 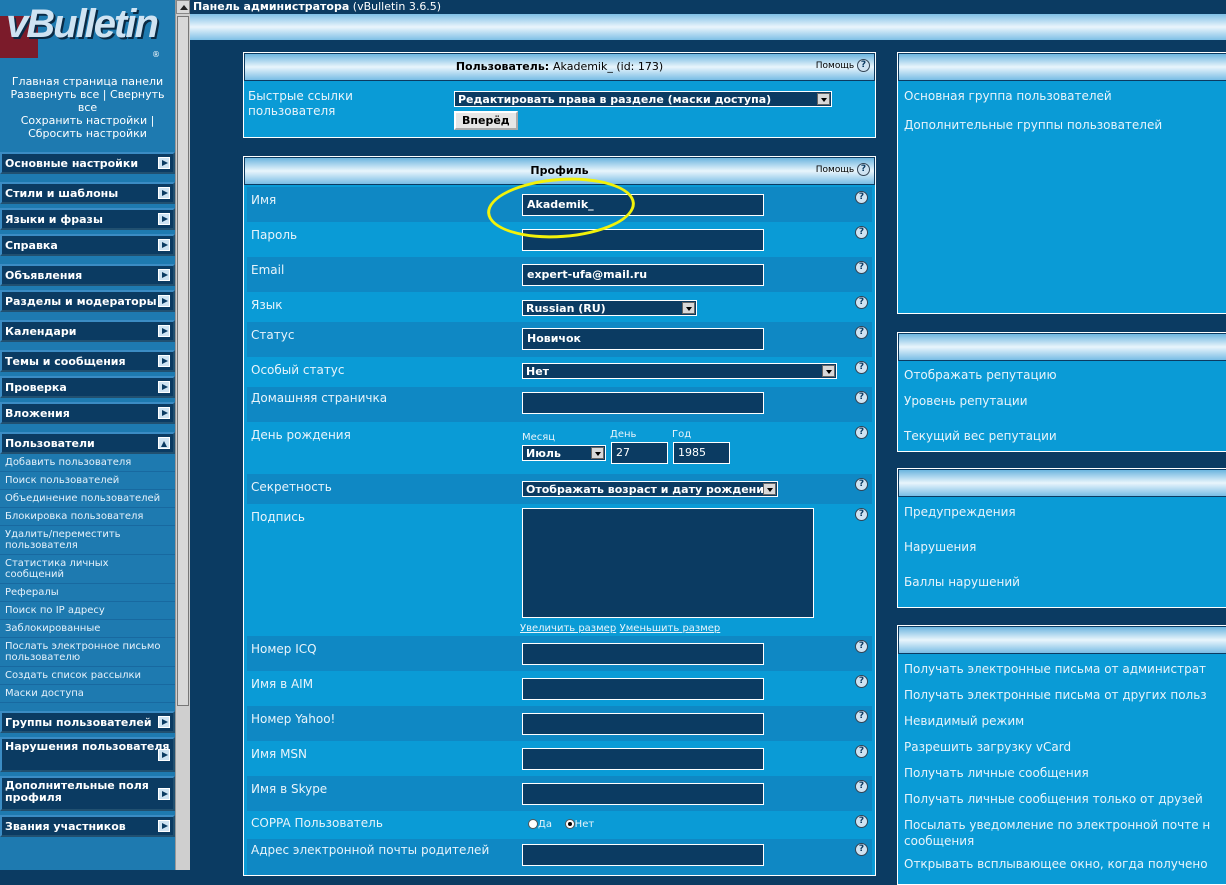 I want to click on nav-group-languages: Языки и фразы, so click(x=87, y=219).